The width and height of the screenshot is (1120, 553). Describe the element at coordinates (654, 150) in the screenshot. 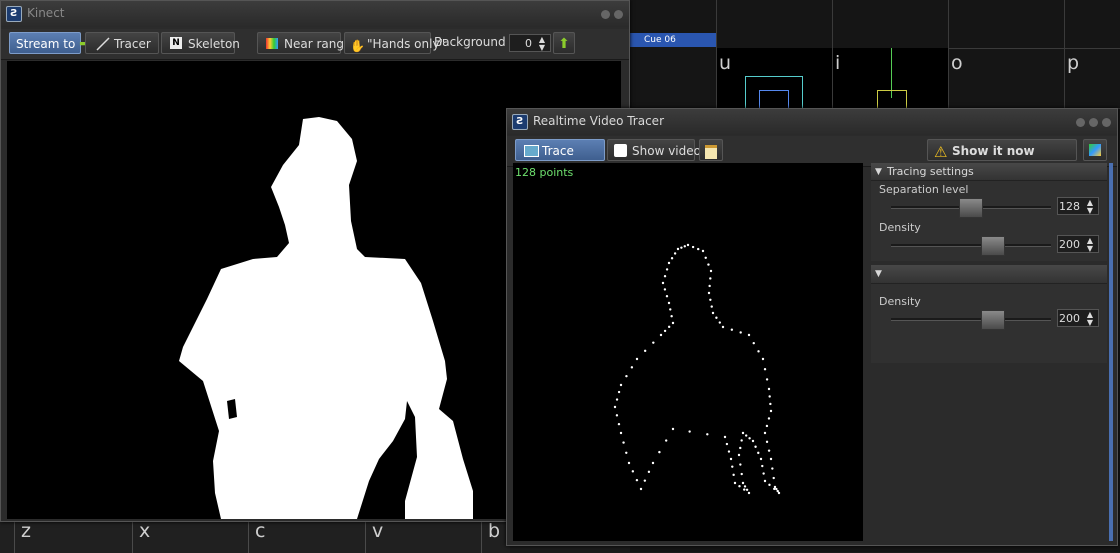

I see `show-video-button: Show video` at that location.